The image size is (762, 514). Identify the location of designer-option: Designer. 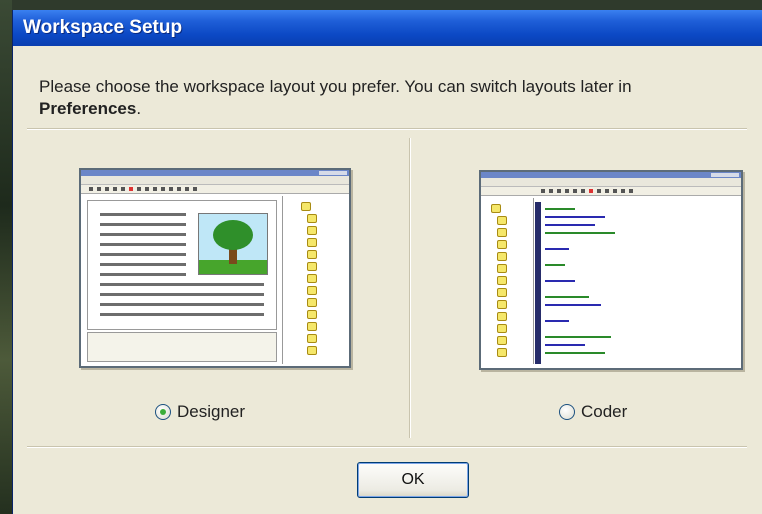
(200, 412).